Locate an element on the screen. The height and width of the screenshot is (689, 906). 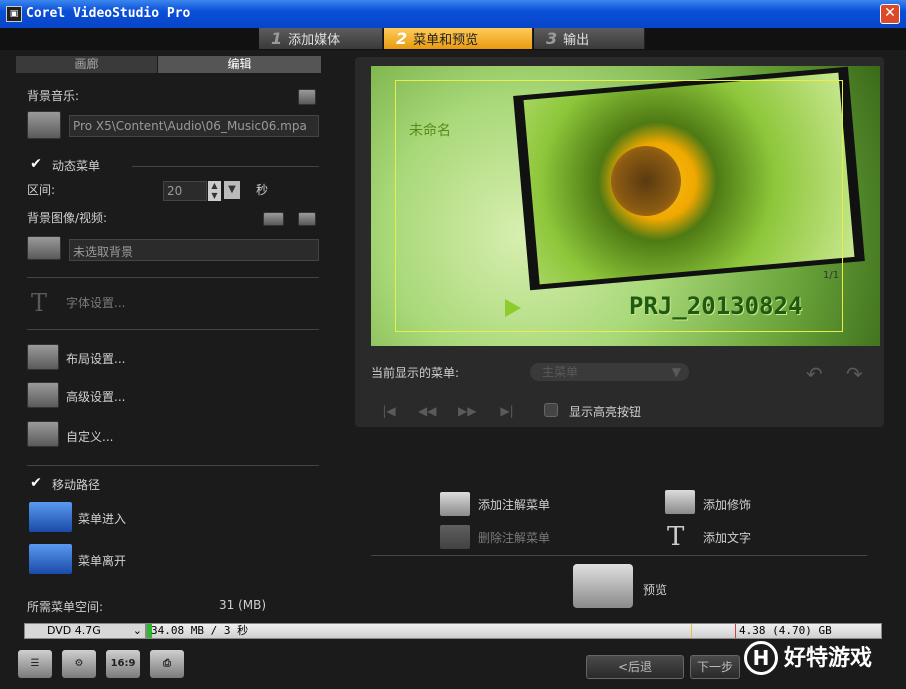
printer-icon: ⎙ is located at coordinates (167, 664).